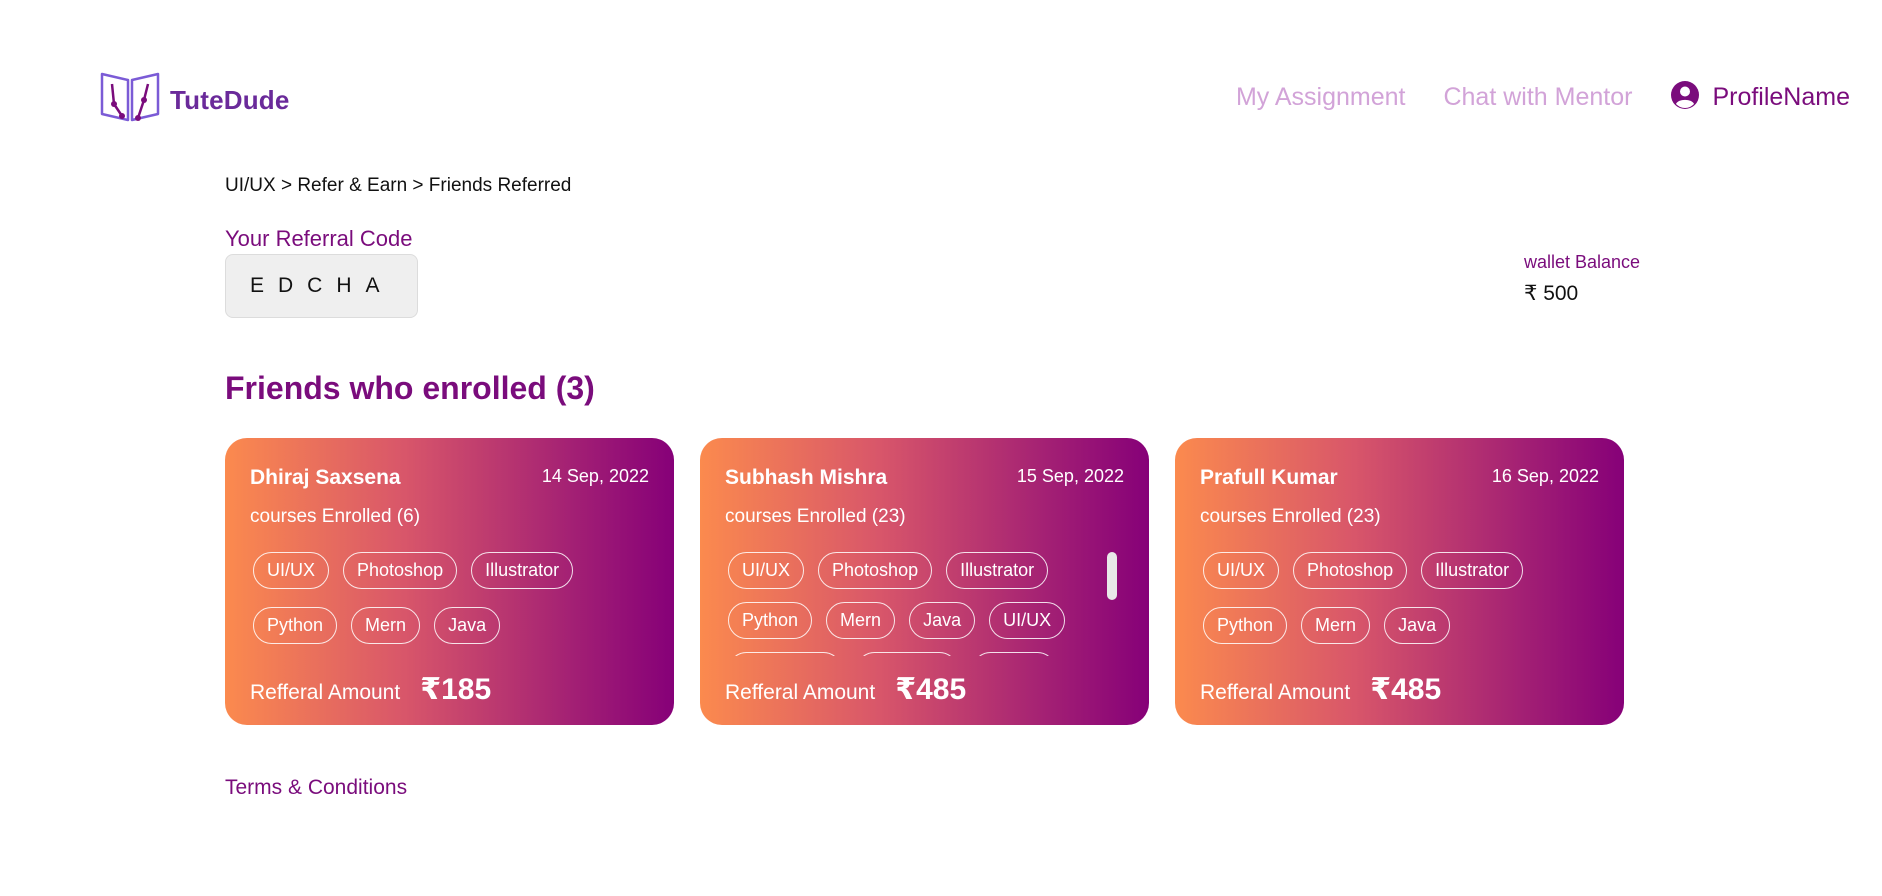 This screenshot has height=896, width=1882. I want to click on referral-code-box: EDCHA, so click(321, 286).